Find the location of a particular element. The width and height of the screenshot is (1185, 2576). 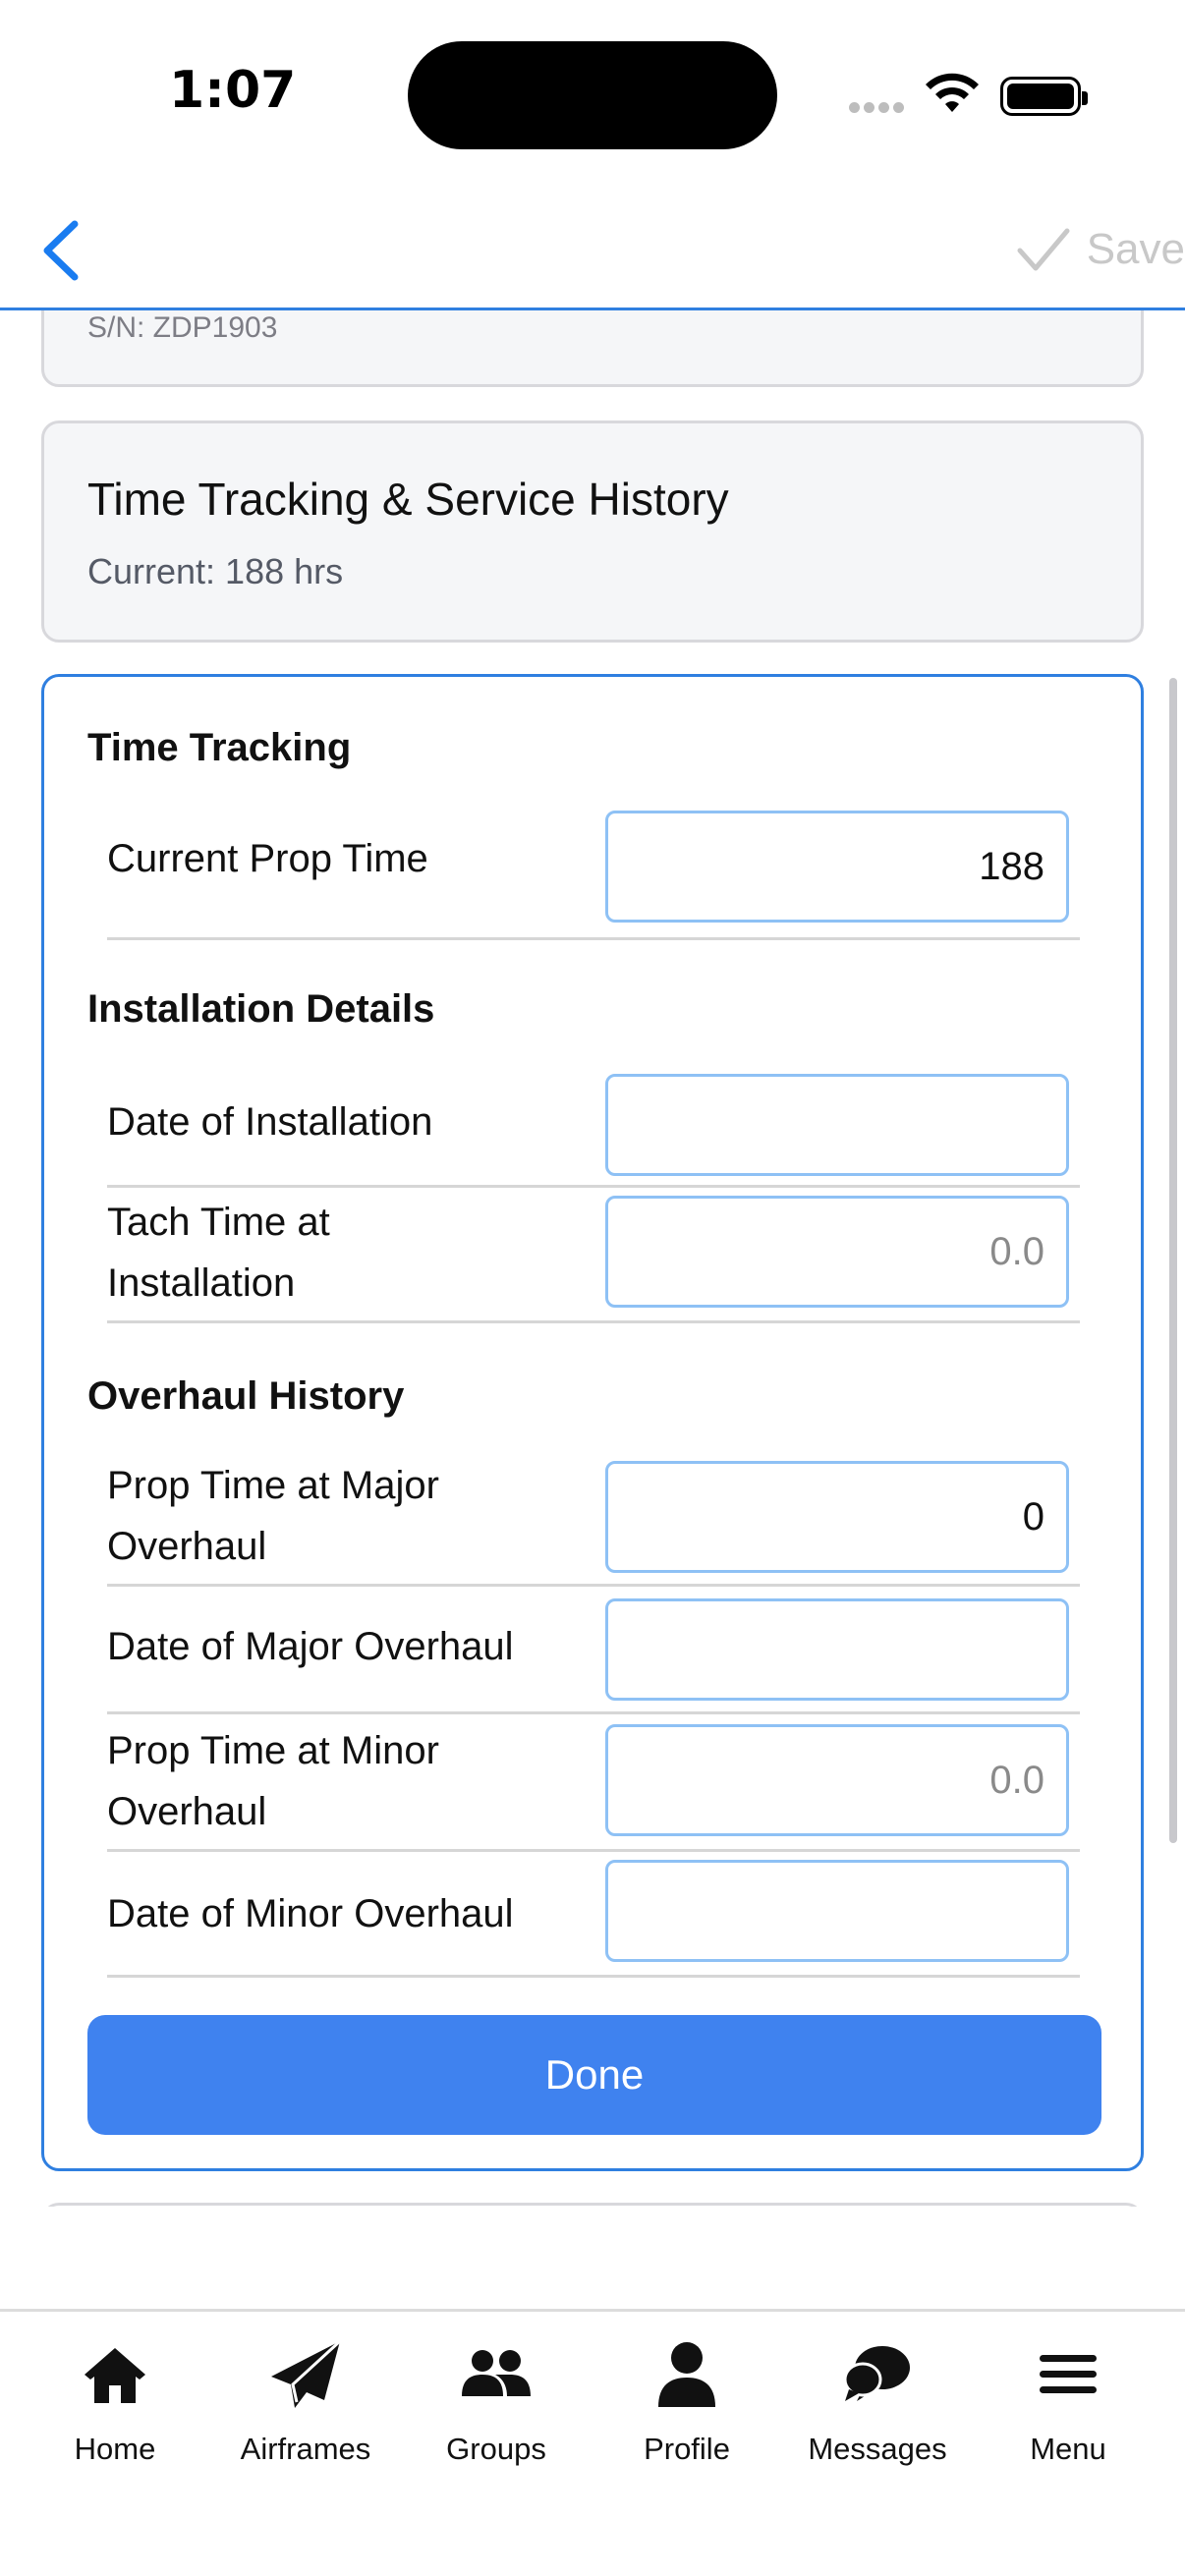

next-card is located at coordinates (592, 2205).